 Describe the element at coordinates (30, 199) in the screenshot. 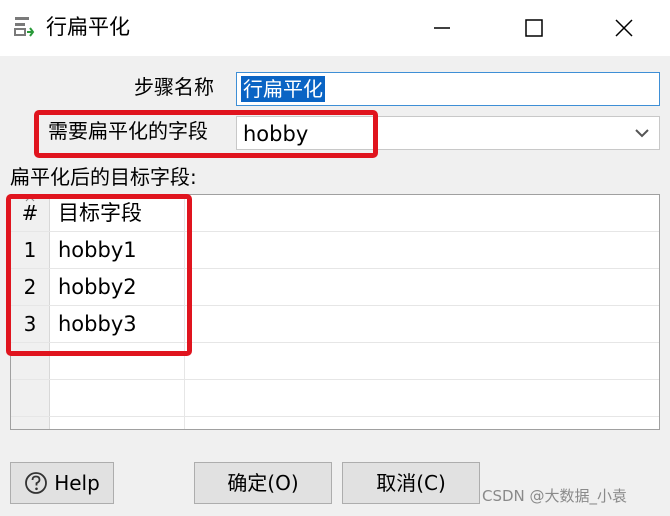

I see `sort-indicator-icon` at that location.